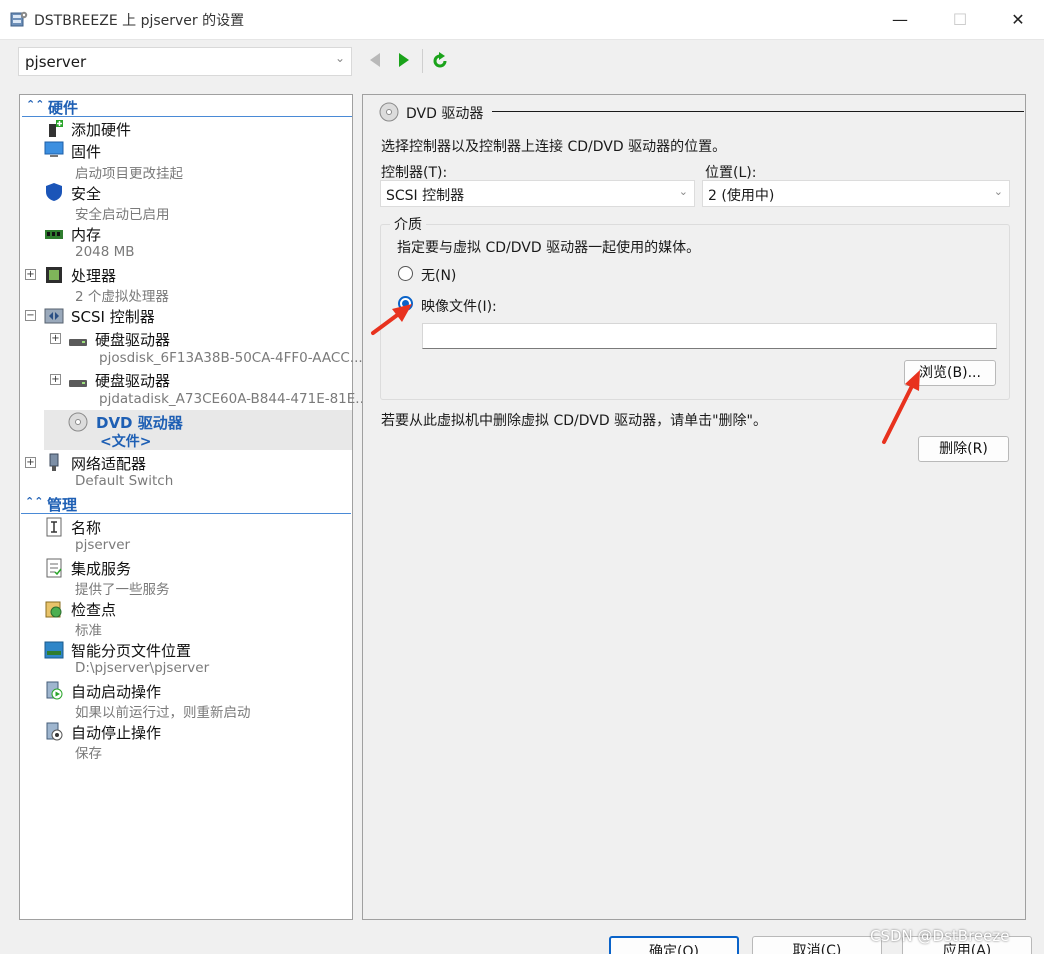 Image resolution: width=1044 pixels, height=954 pixels. Describe the element at coordinates (375, 60) in the screenshot. I see `back-arrow-icon` at that location.